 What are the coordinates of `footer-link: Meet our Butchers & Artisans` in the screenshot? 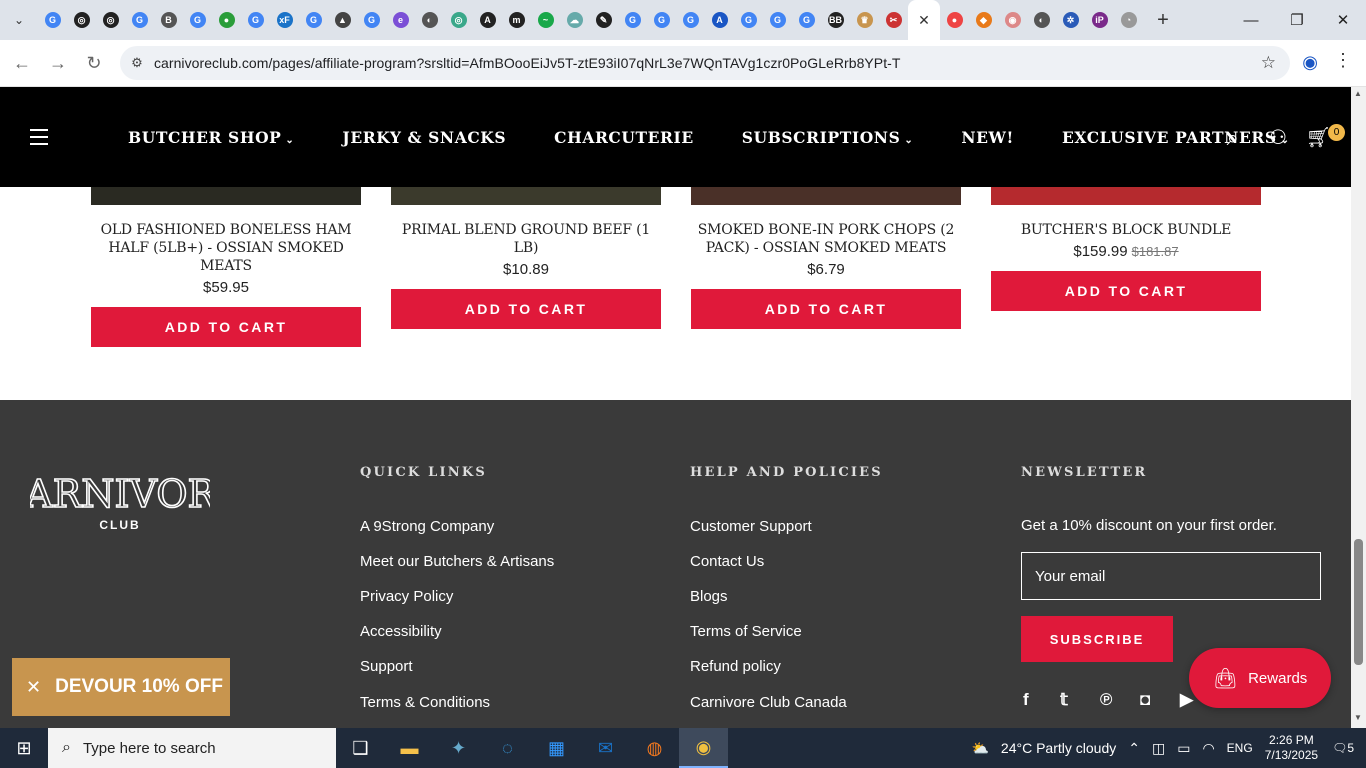 It's located at (457, 561).